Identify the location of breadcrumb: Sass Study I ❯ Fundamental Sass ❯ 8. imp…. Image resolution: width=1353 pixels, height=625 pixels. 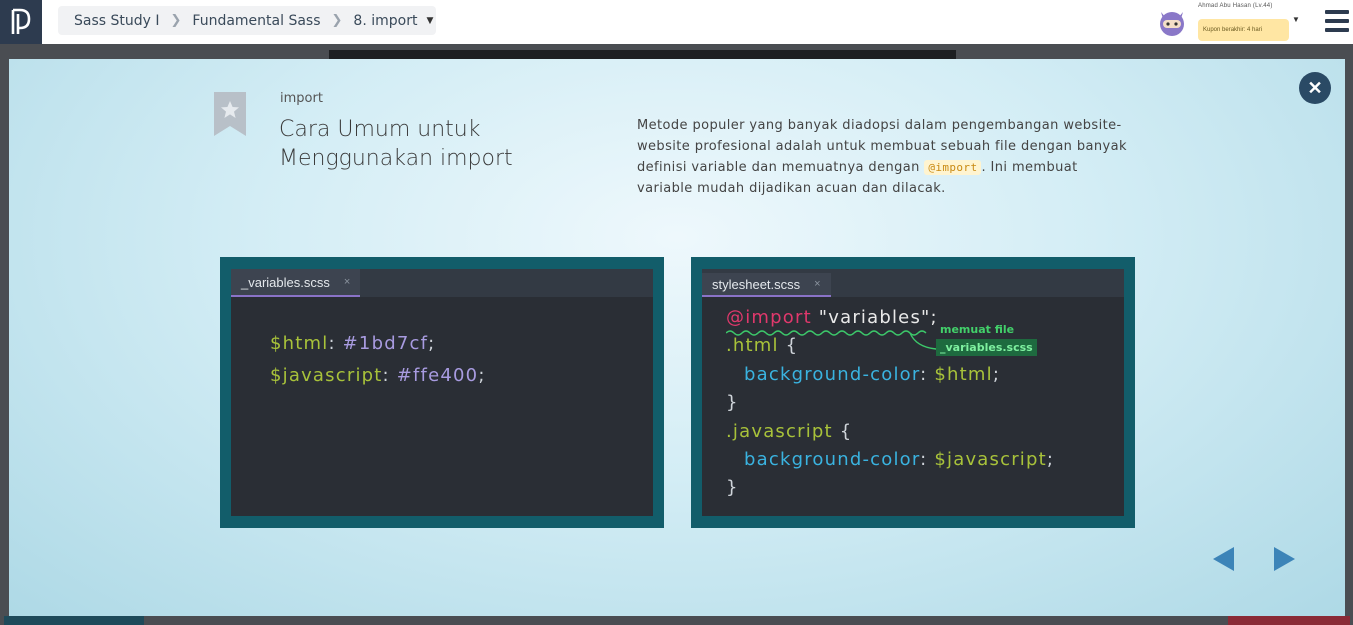
(247, 20).